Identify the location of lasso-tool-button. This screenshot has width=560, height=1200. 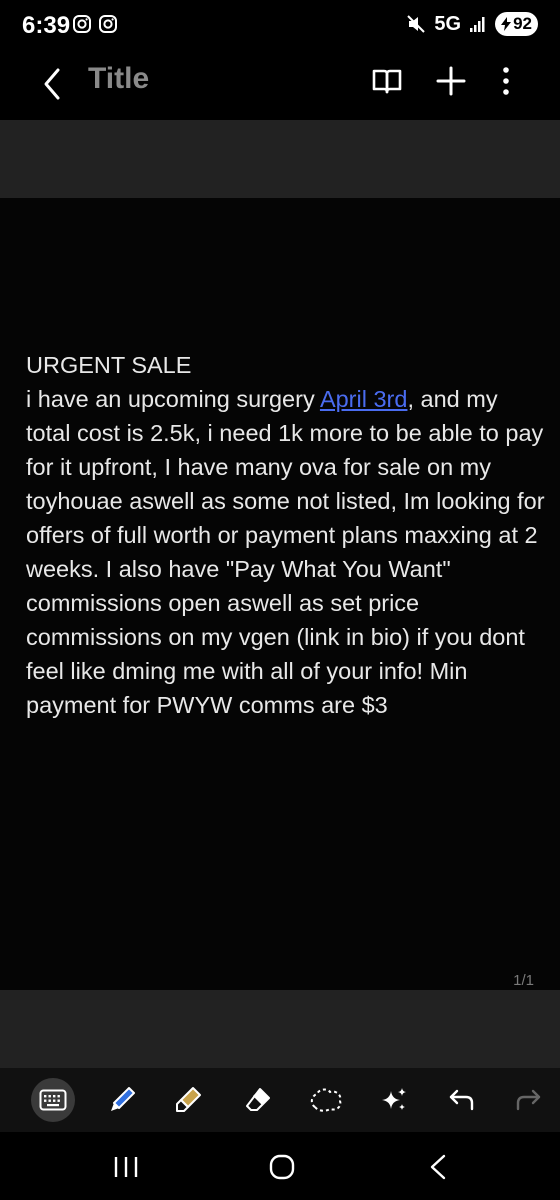
(326, 1100).